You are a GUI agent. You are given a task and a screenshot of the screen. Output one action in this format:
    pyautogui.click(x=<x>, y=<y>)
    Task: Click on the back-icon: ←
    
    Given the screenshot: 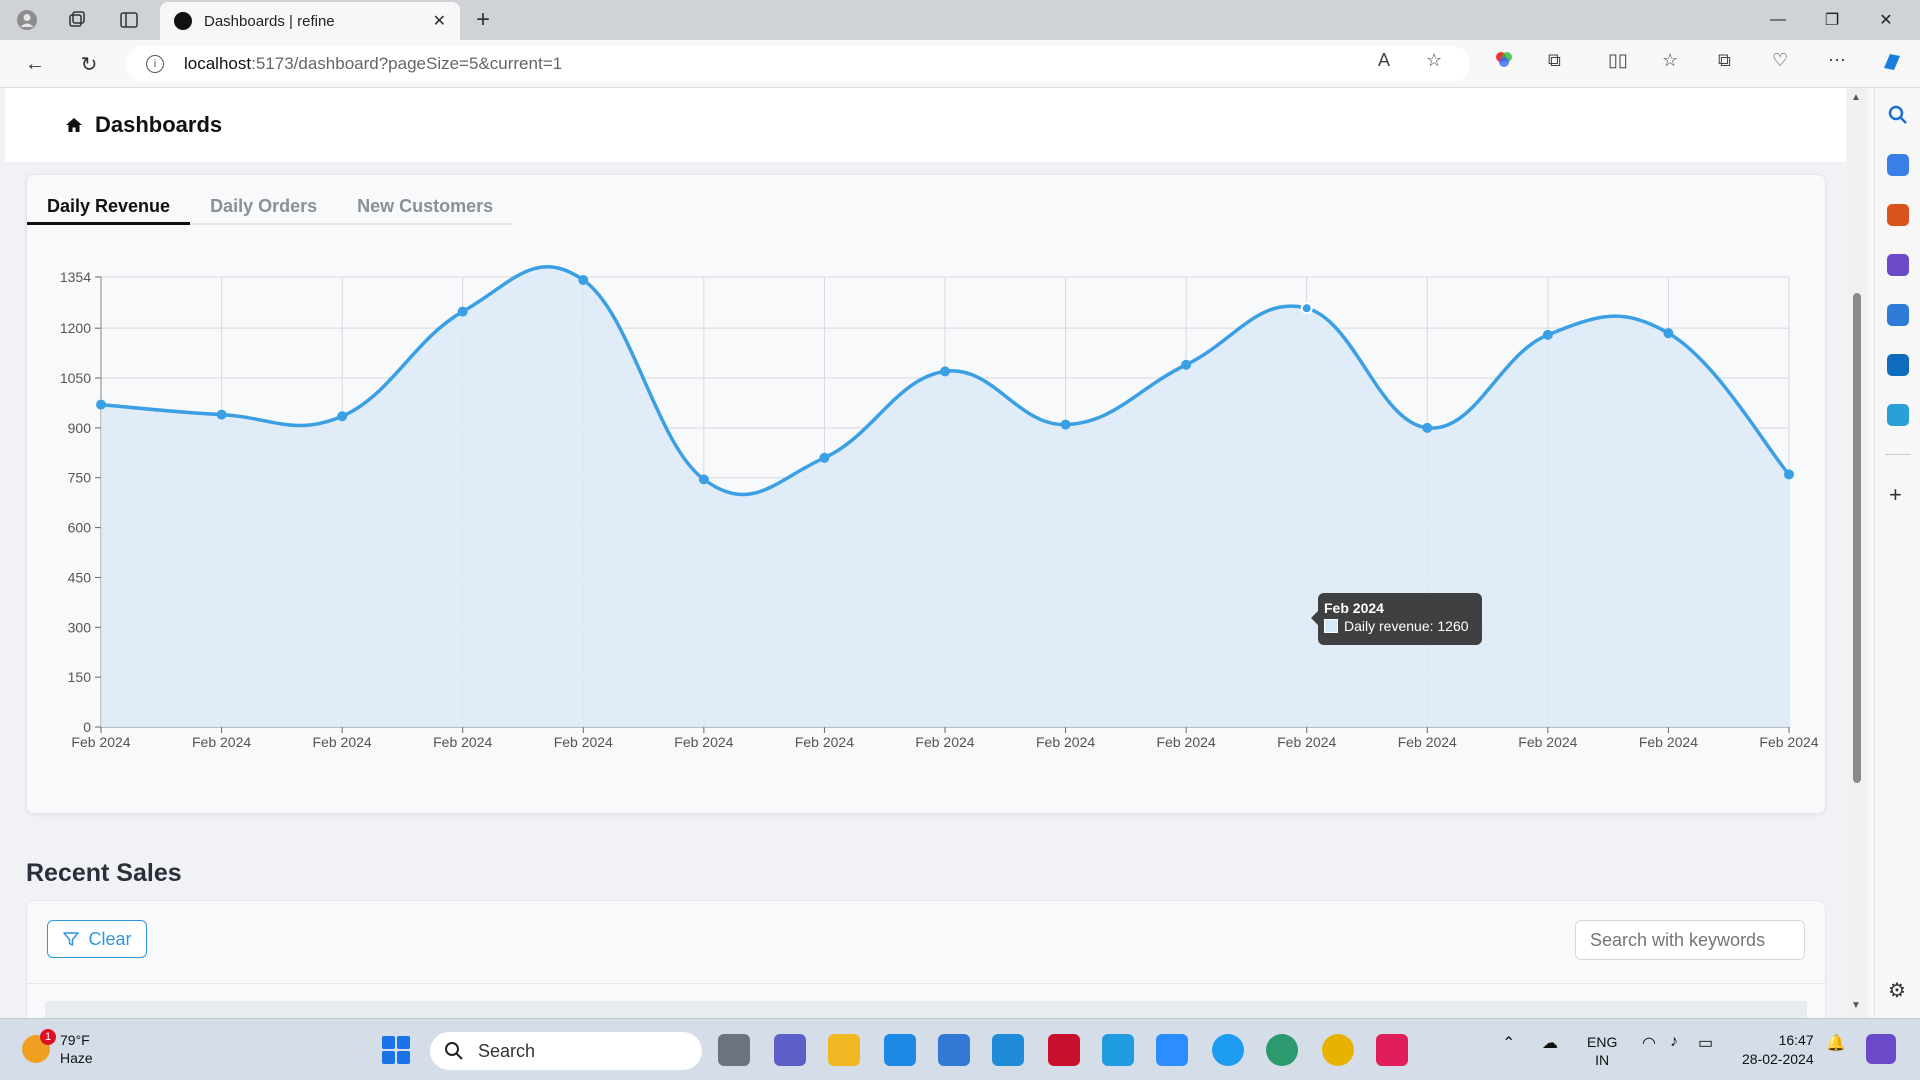 What is the action you would take?
    pyautogui.click(x=35, y=64)
    